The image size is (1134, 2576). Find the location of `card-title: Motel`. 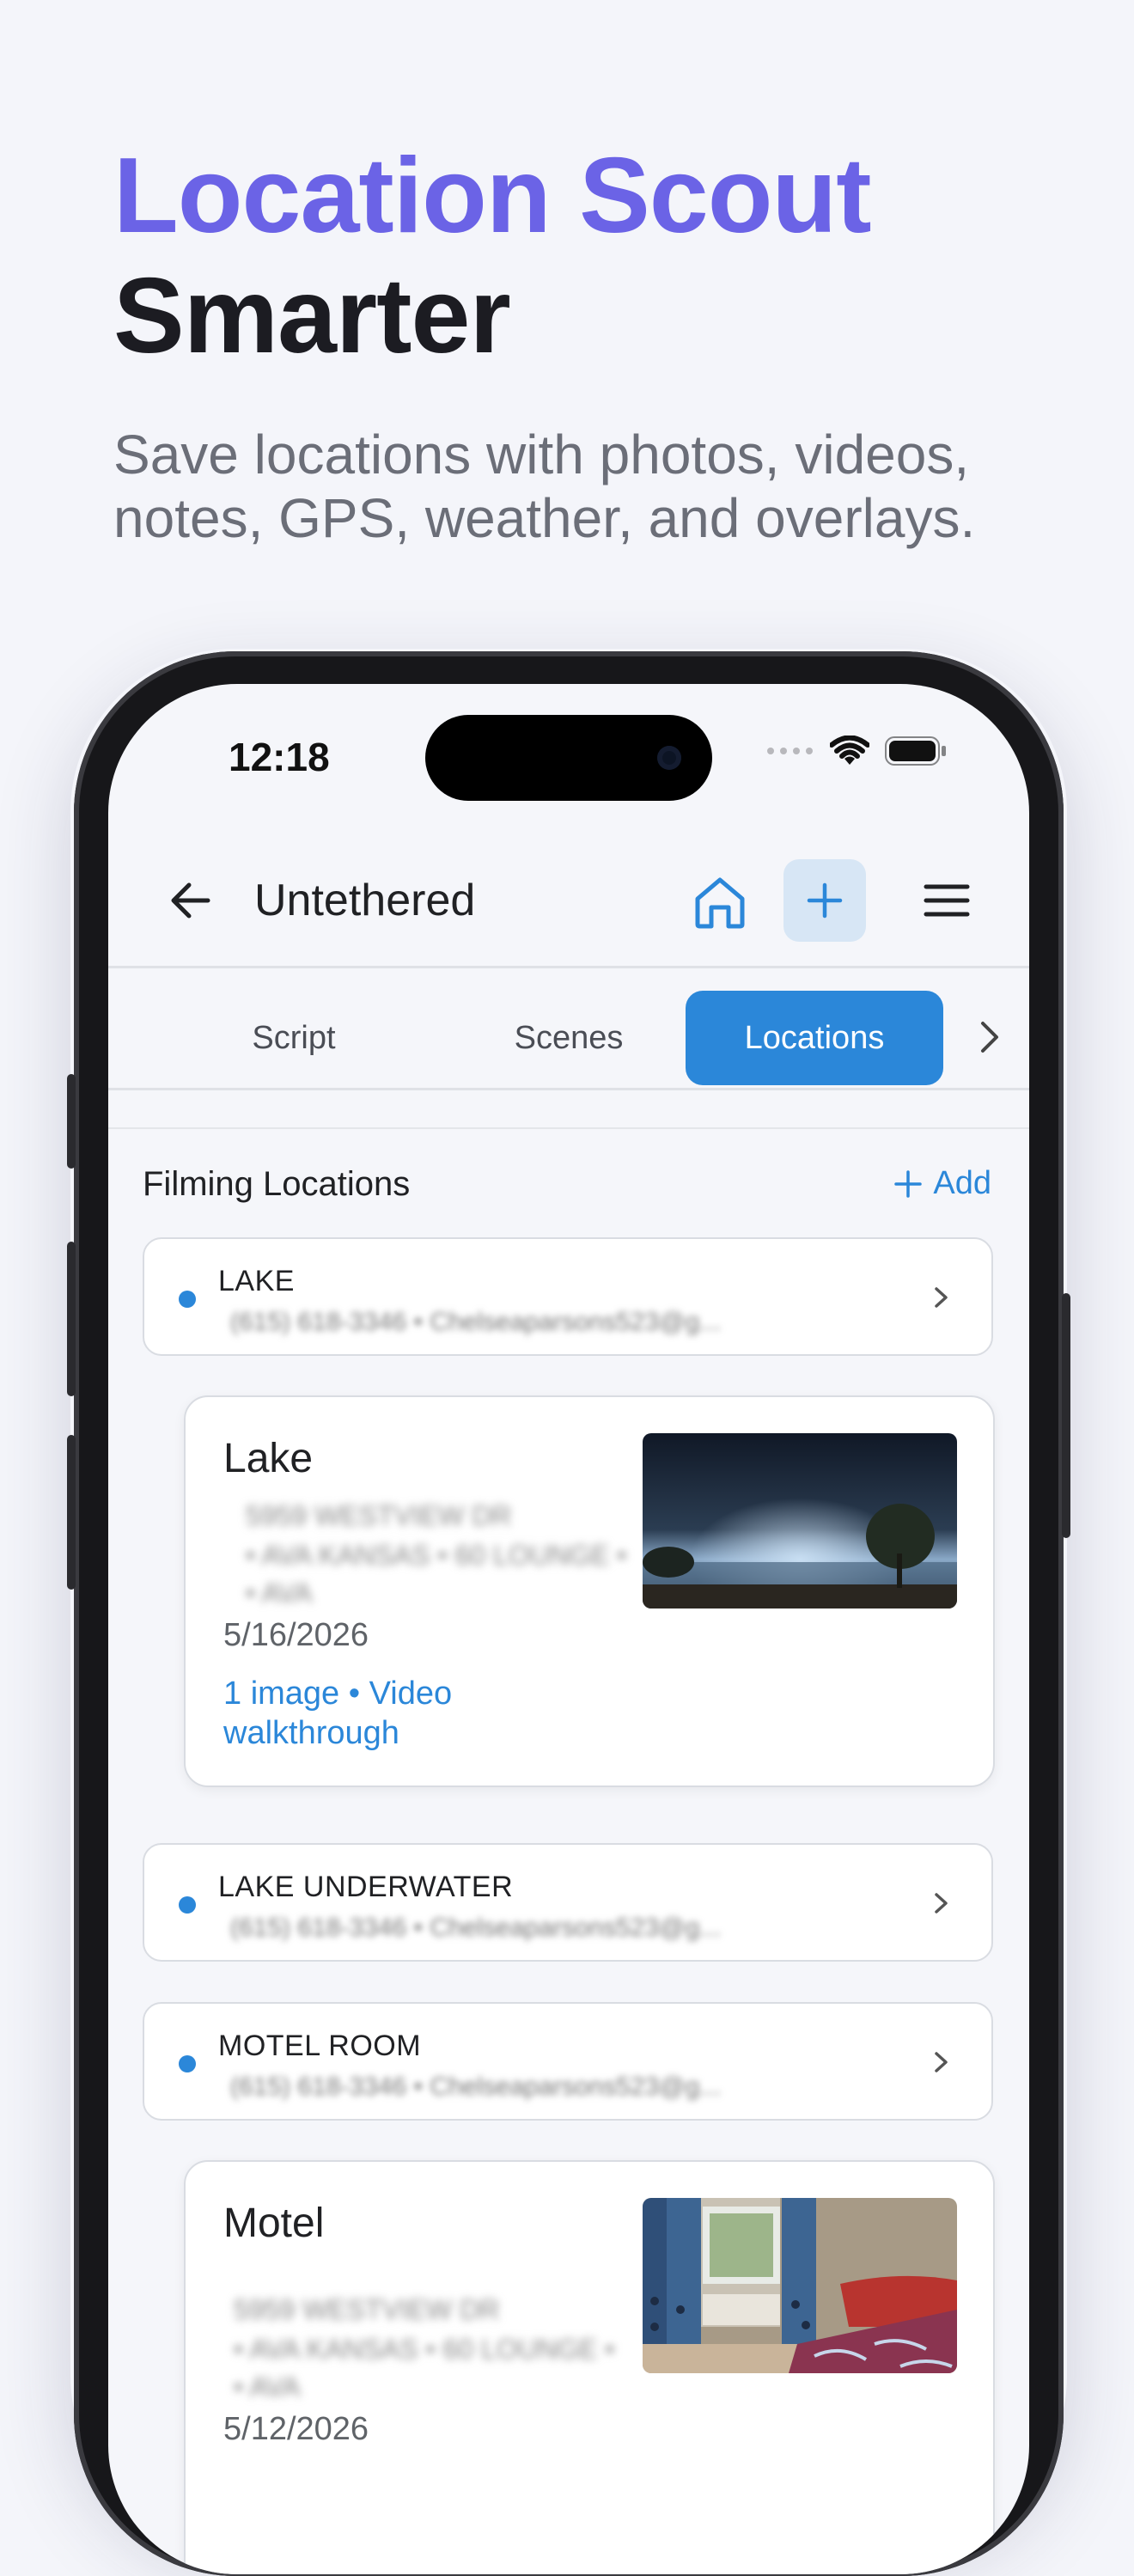

card-title: Motel is located at coordinates (274, 2223).